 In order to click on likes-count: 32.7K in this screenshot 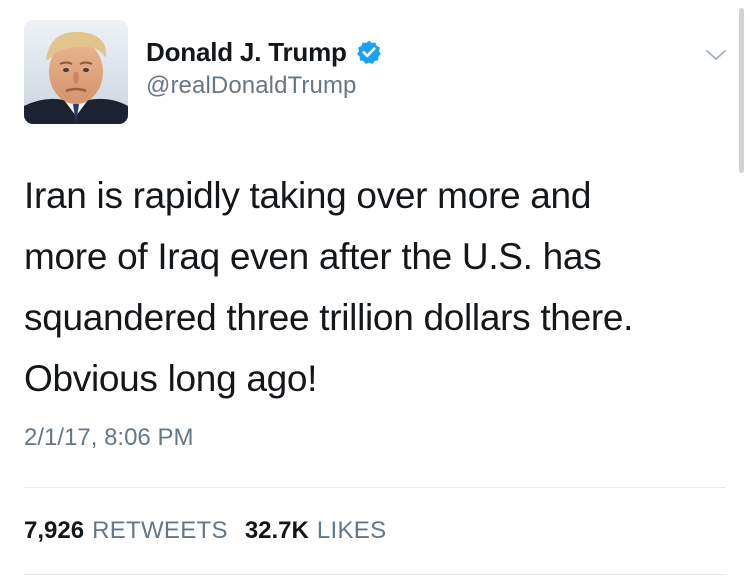, I will do `click(276, 530)`.